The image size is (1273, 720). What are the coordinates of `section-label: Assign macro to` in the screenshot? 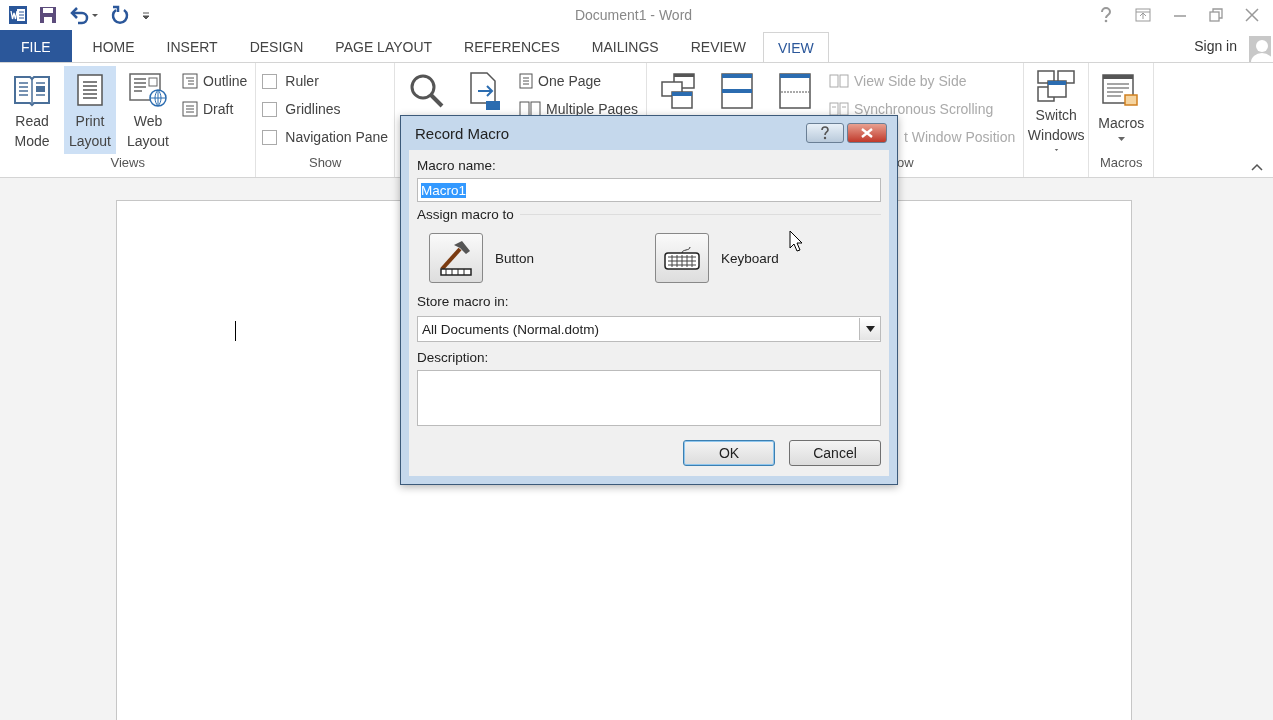 It's located at (465, 214).